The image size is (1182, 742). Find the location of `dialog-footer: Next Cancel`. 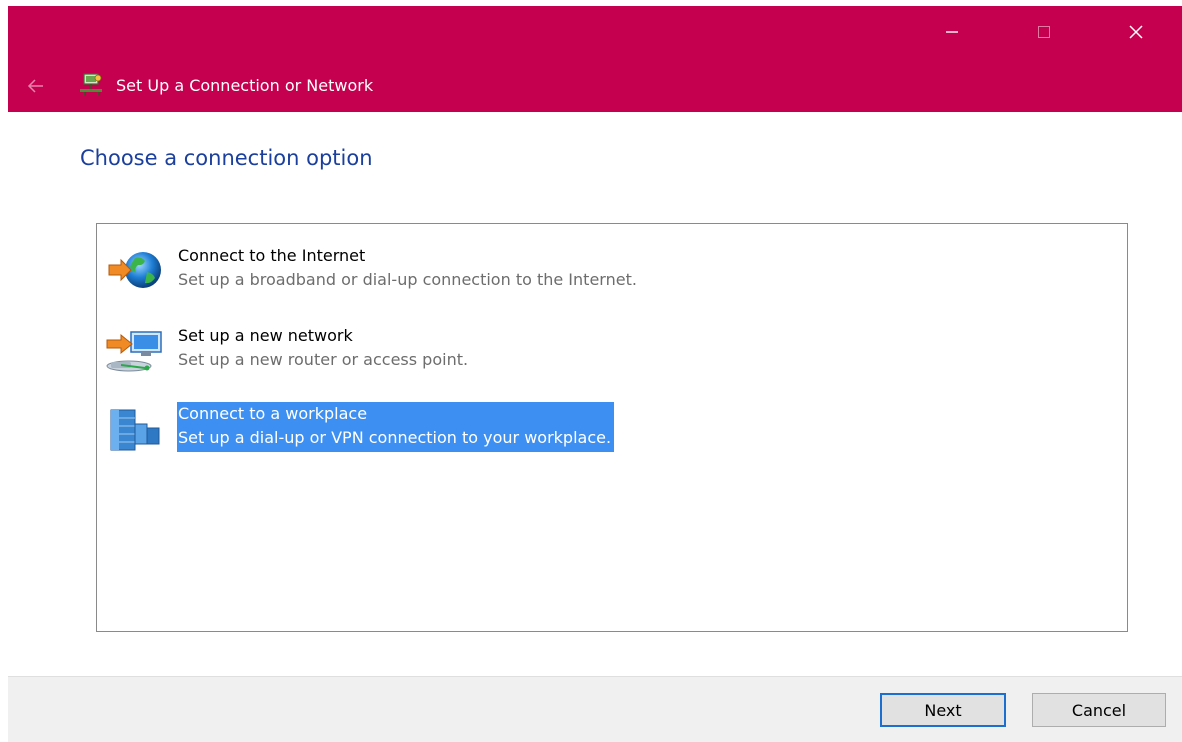

dialog-footer: Next Cancel is located at coordinates (595, 709).